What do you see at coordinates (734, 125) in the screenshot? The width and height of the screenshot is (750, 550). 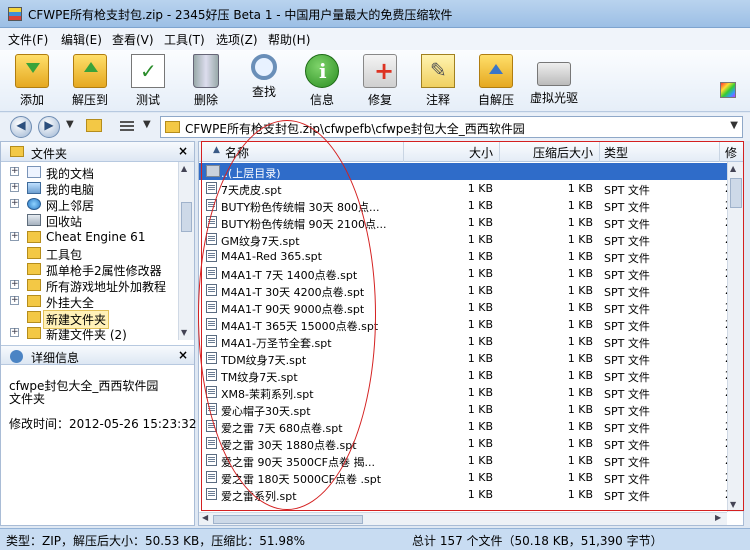 I see `path-dropdown-icon: ▼` at bounding box center [734, 125].